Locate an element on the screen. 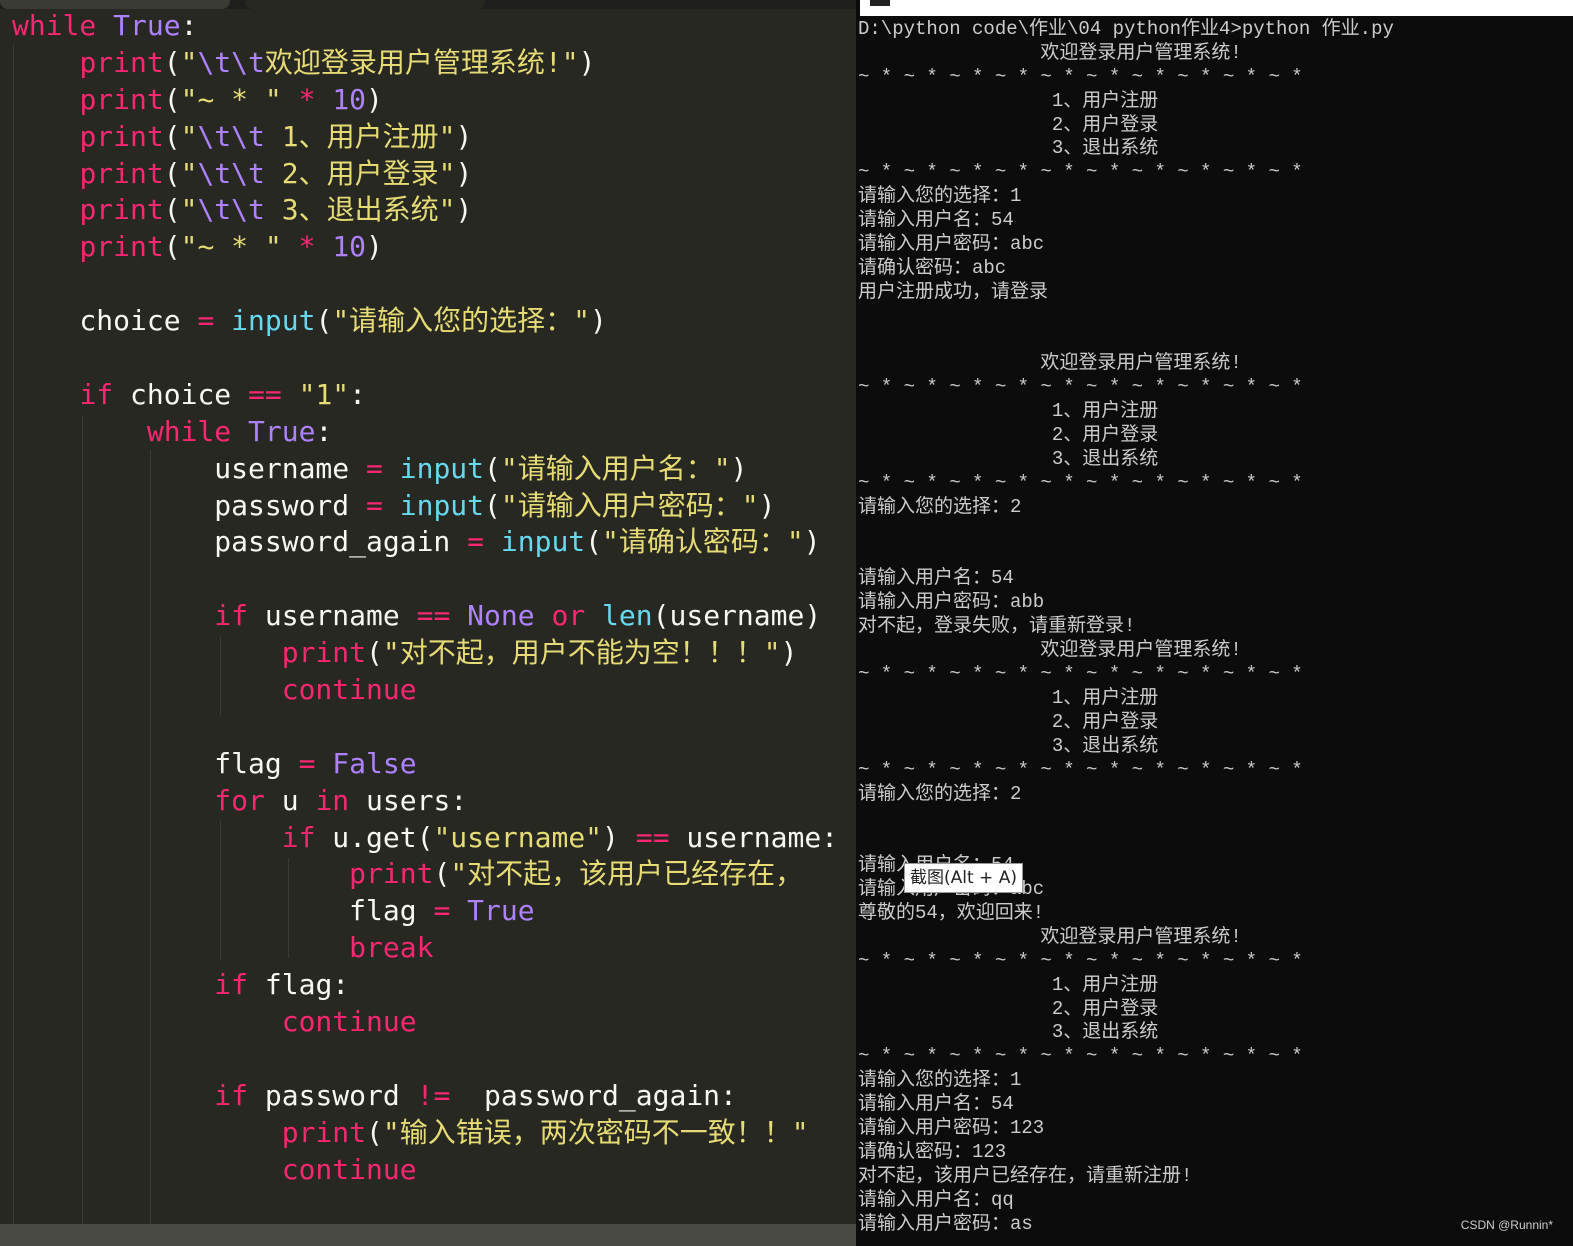 This screenshot has height=1246, width=1573. code-line: flag = False is located at coordinates (425, 764).